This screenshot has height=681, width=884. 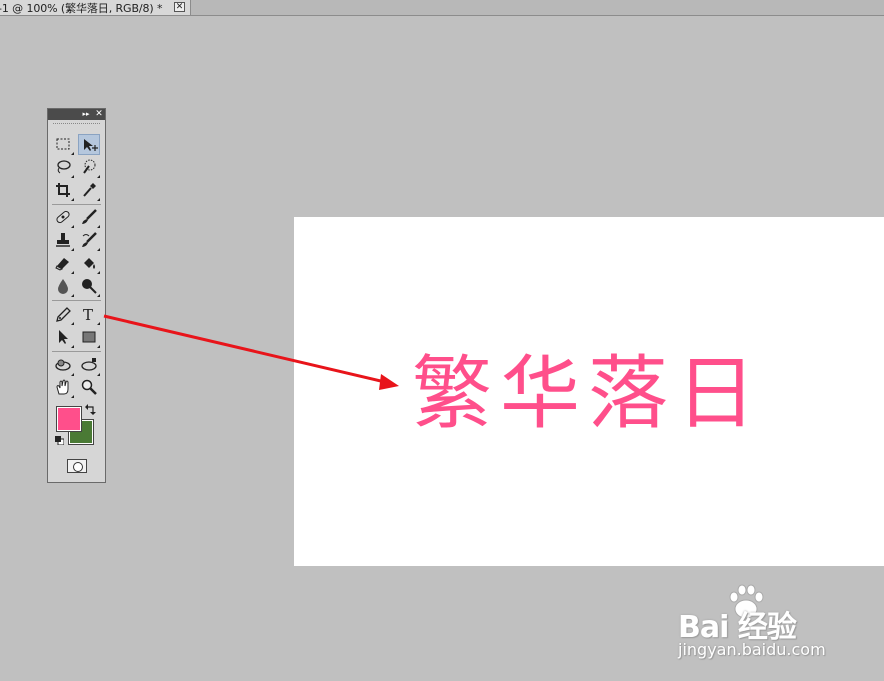 What do you see at coordinates (778, 622) in the screenshot?
I see `baidu-jingyan-watermark: Bai 经验 jingyan.baidu.com` at bounding box center [778, 622].